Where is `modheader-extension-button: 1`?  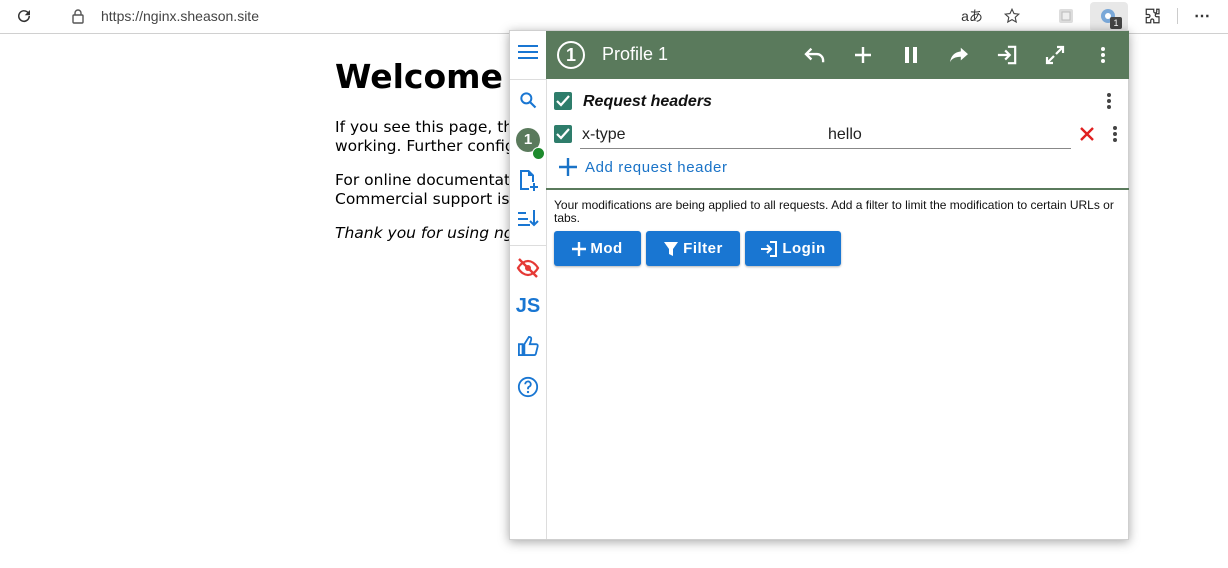 modheader-extension-button: 1 is located at coordinates (1109, 17).